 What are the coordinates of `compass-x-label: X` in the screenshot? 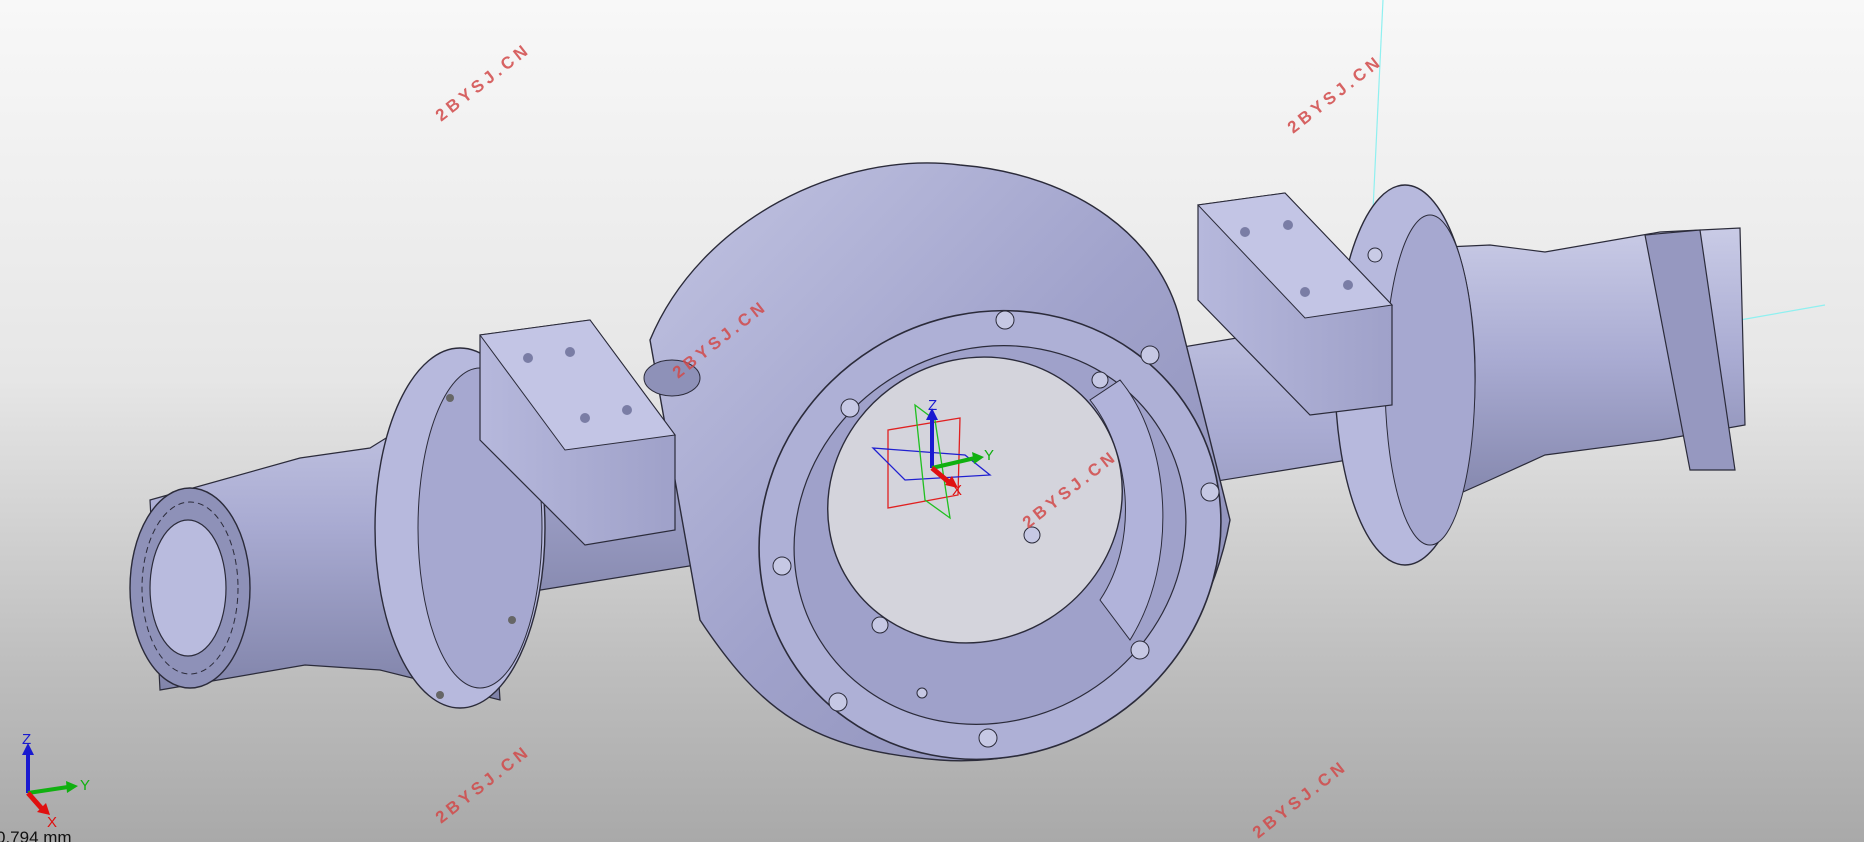 It's located at (957, 490).